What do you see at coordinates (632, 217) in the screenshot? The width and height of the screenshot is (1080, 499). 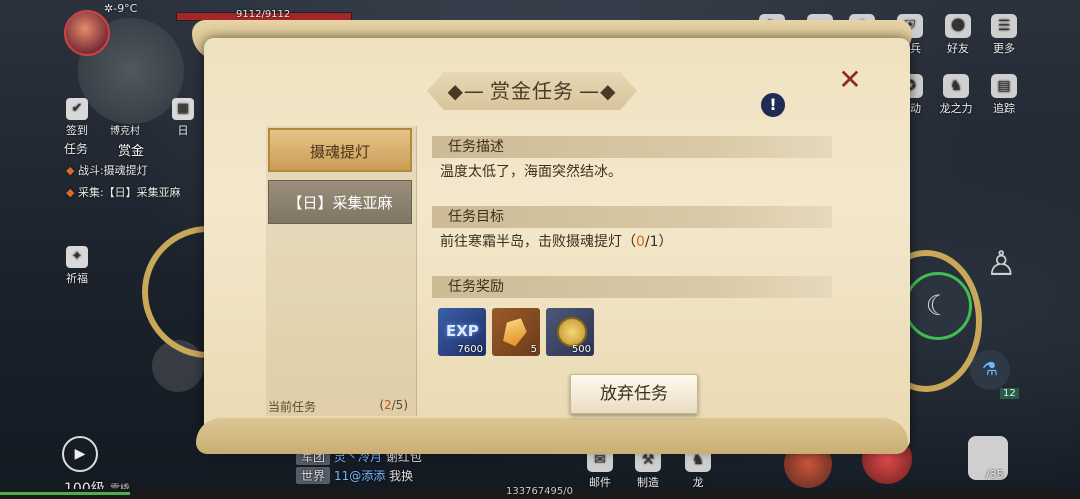 I see `goal-header: 任务目标` at bounding box center [632, 217].